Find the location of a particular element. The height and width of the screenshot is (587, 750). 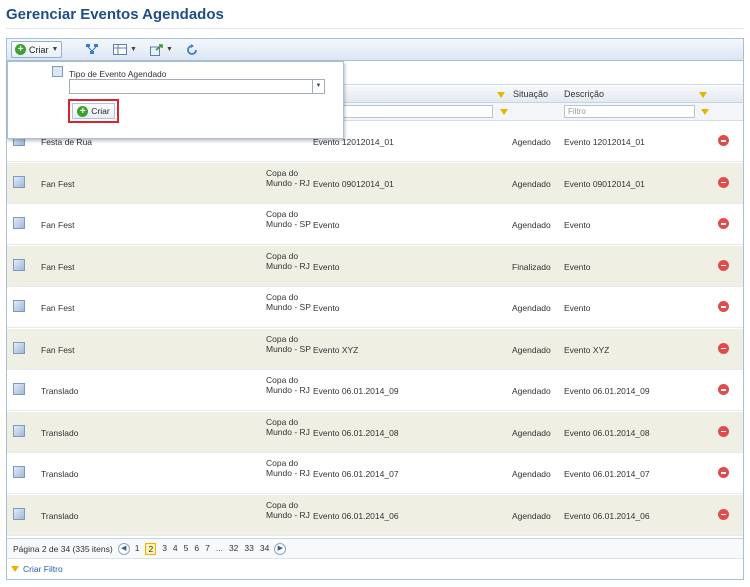

create-event-button: + Criar is located at coordinates (93, 111).